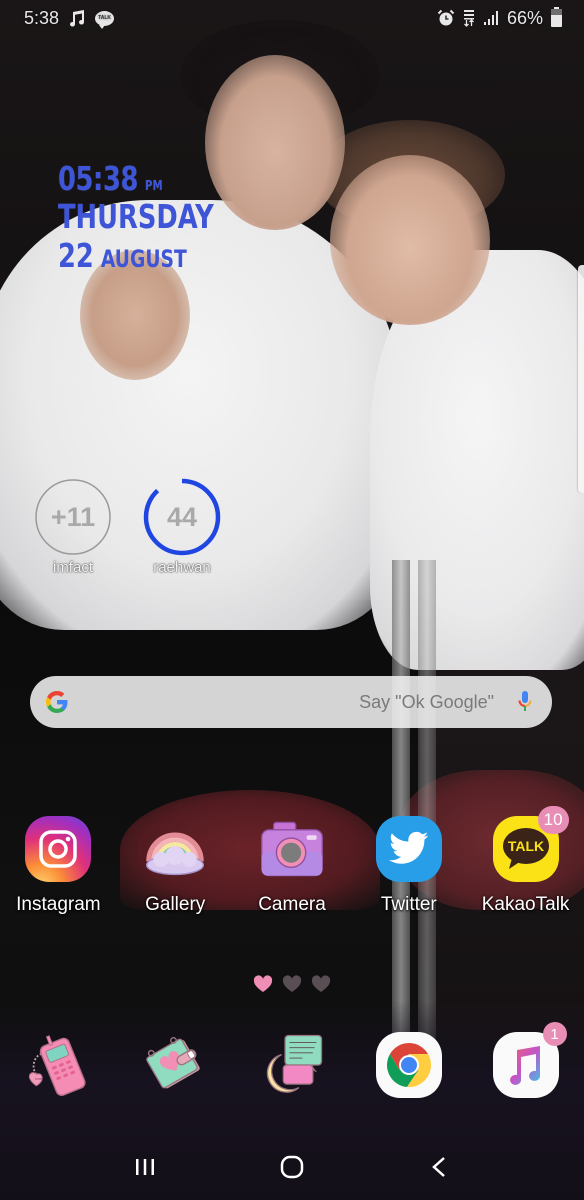 The image size is (584, 1200). I want to click on dock: love 1, so click(292, 1060).